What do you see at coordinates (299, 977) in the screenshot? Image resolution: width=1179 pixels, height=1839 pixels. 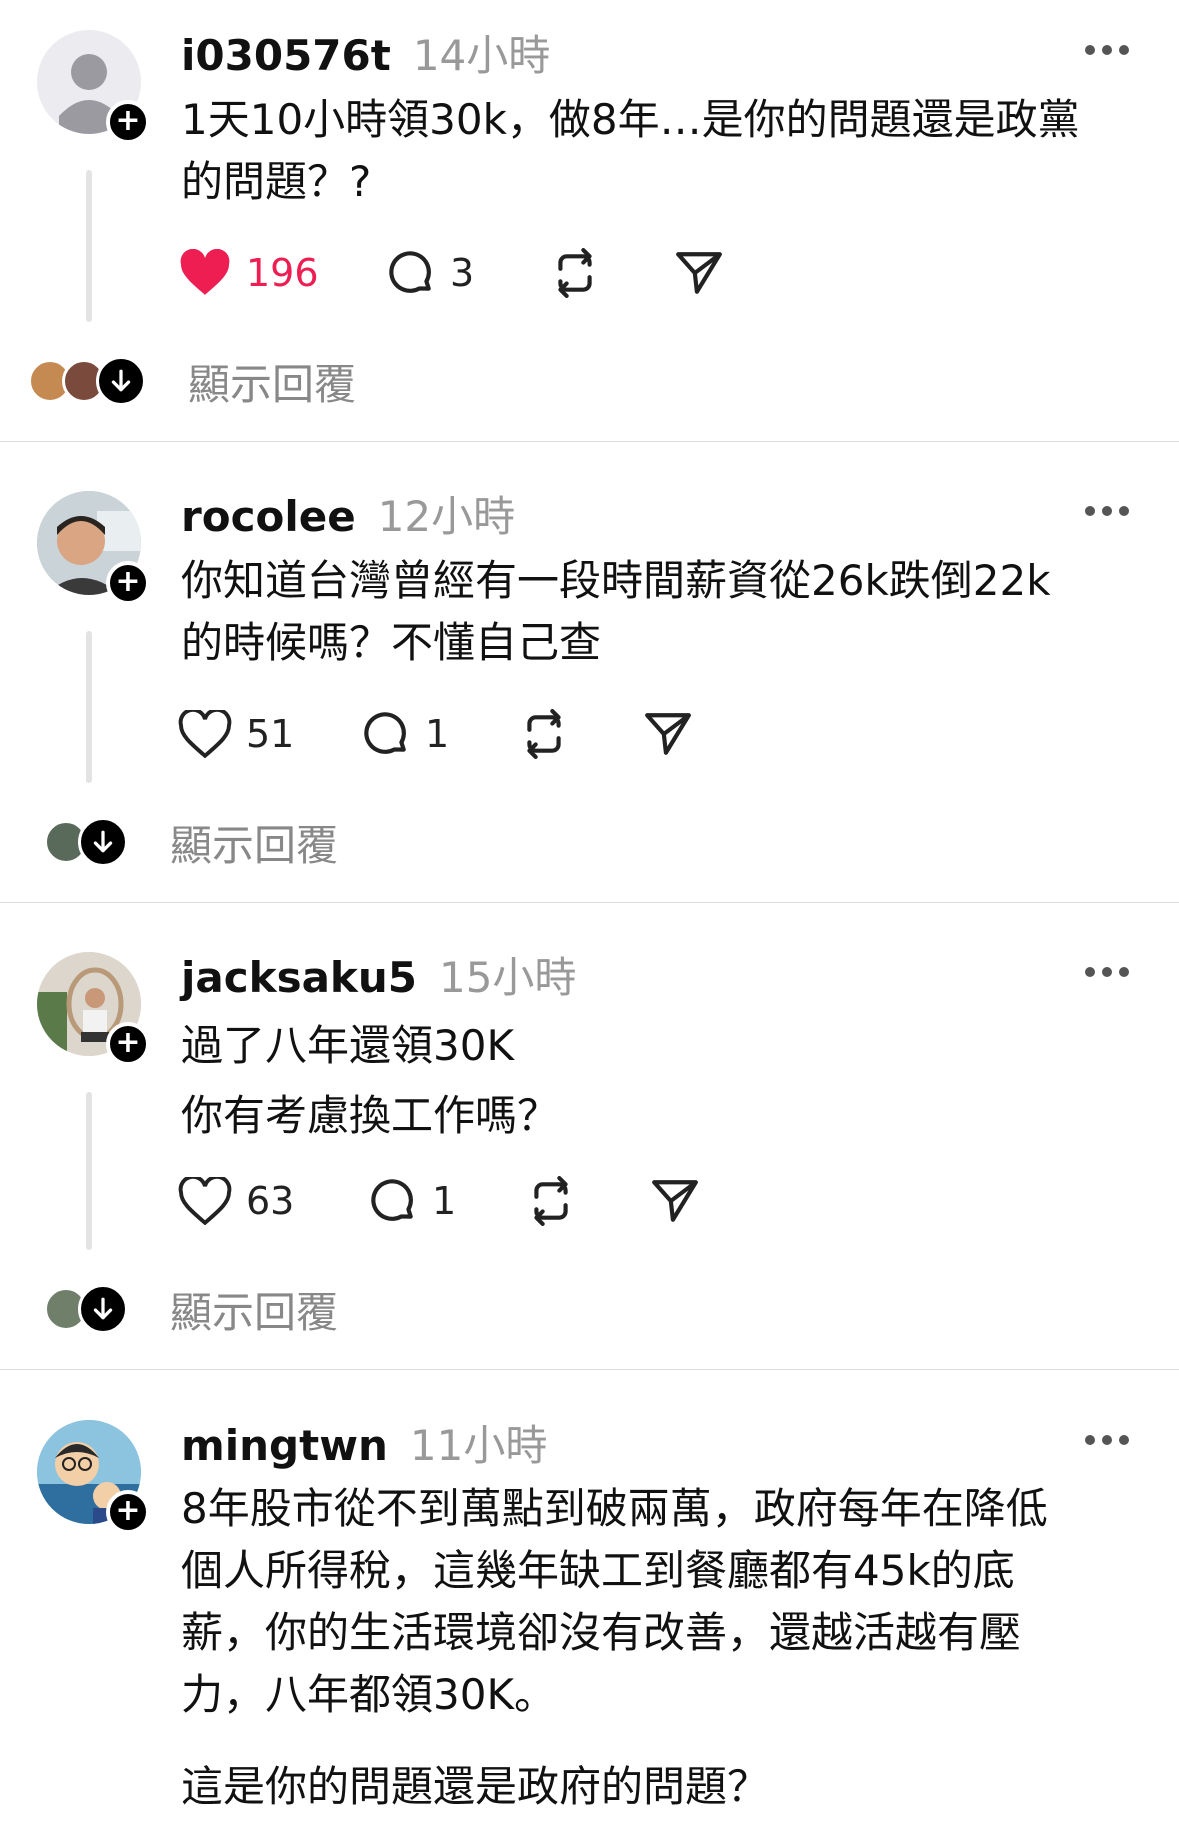 I see `username: jacksaku5` at bounding box center [299, 977].